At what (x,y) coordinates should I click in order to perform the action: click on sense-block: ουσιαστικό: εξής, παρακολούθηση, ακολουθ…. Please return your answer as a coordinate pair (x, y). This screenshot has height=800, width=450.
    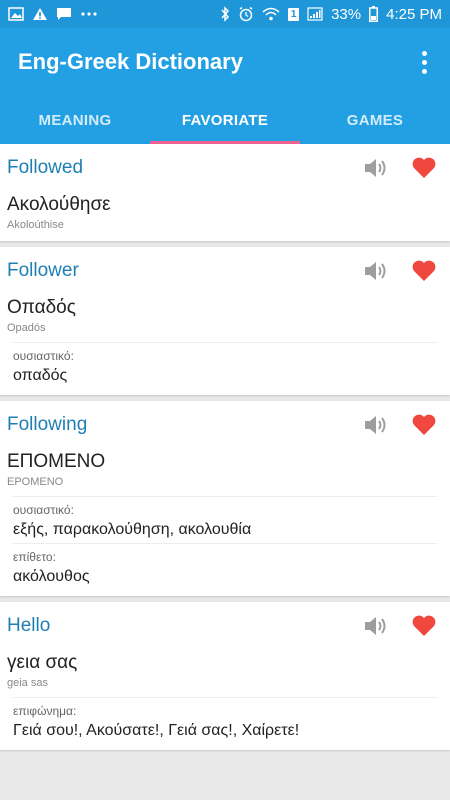
    Looking at the image, I should click on (225, 517).